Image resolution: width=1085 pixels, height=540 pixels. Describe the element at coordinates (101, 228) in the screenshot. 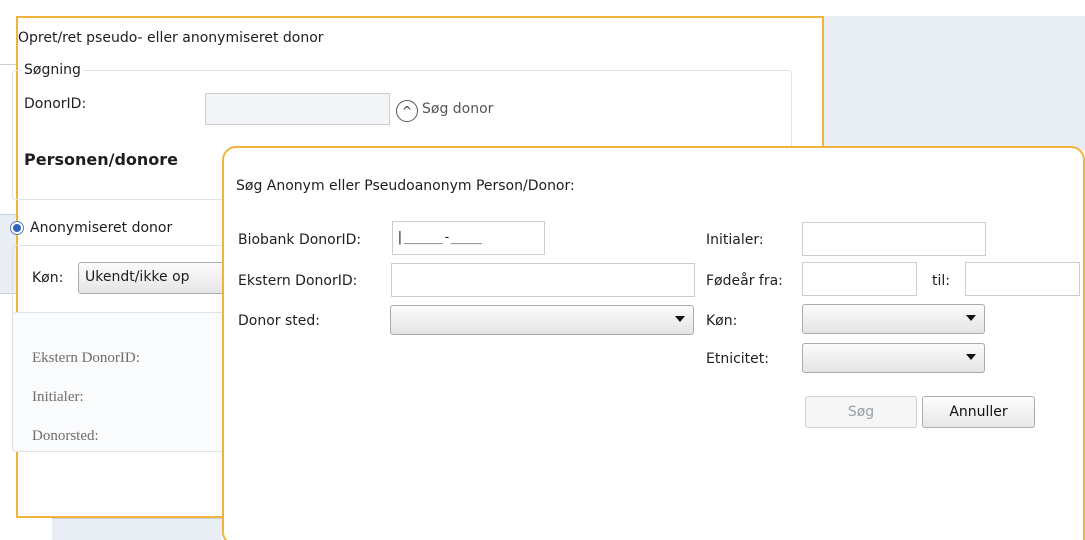

I see `anonymized-donor-label: Anonymiseret donor` at that location.